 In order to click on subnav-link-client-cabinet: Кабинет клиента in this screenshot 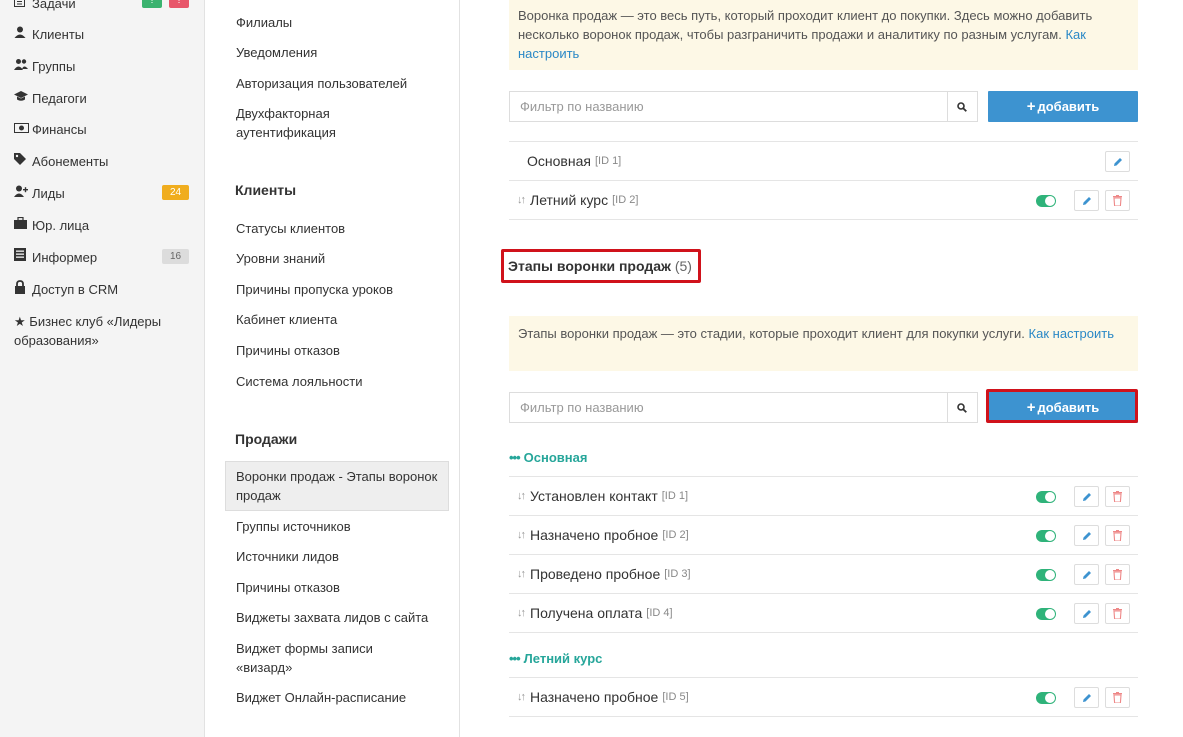, I will do `click(343, 319)`.